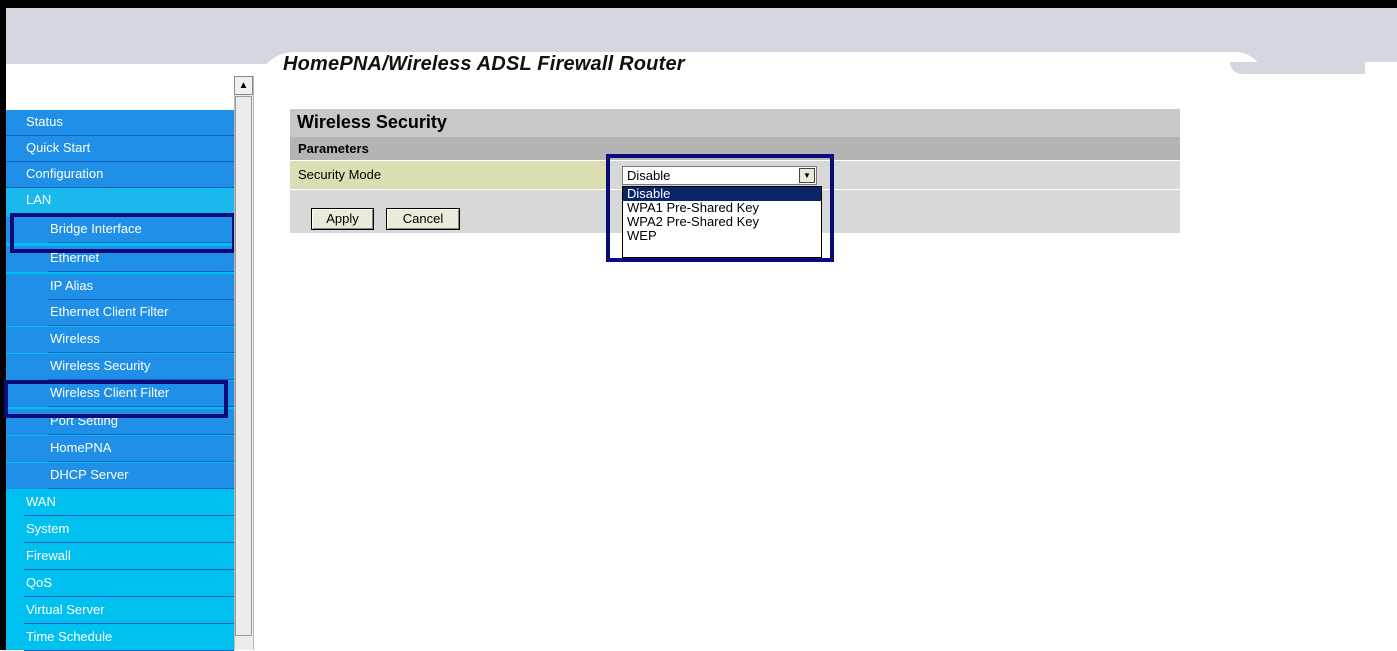  What do you see at coordinates (48, 528) in the screenshot?
I see `nav-label: System` at bounding box center [48, 528].